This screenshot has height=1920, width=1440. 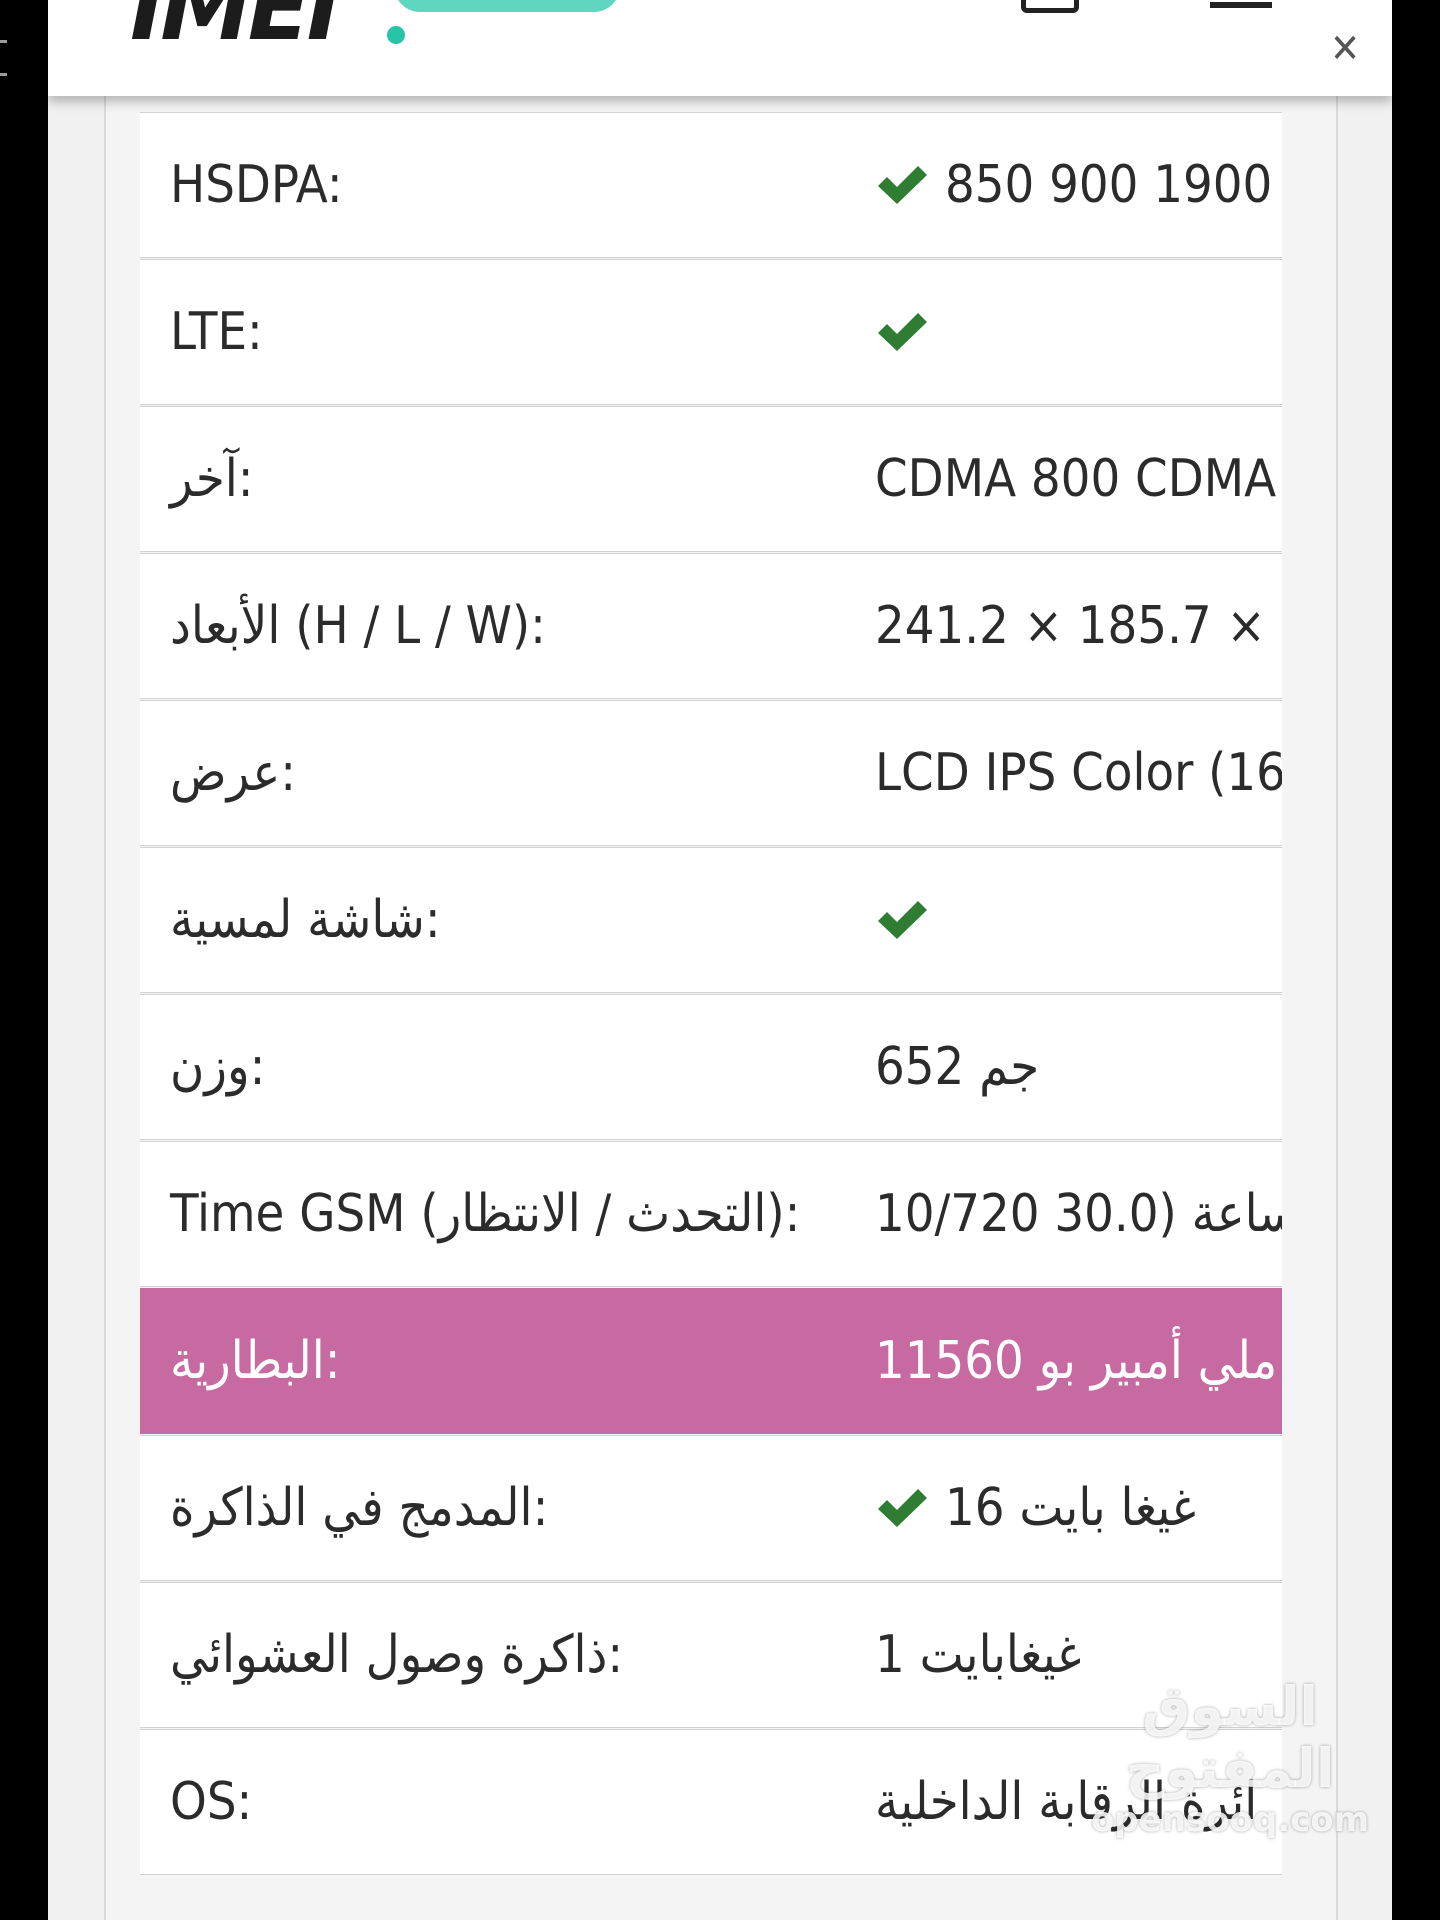 I want to click on spec-row: وزن: 652 جم, so click(x=711, y=1067).